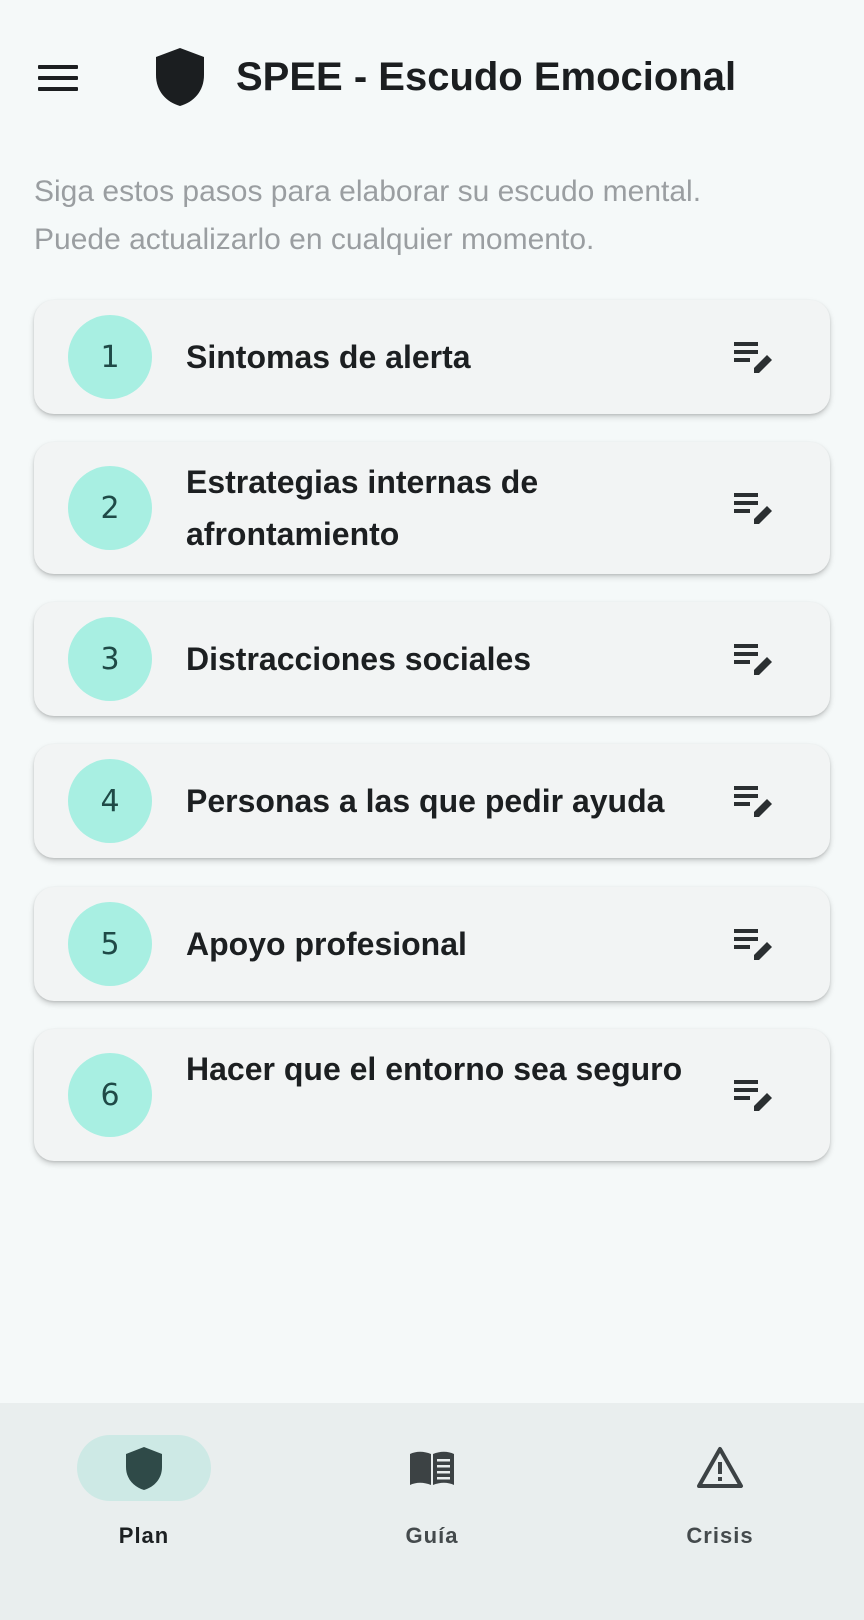 The height and width of the screenshot is (1620, 864). What do you see at coordinates (720, 1535) in the screenshot?
I see `nav-label: Crisis` at bounding box center [720, 1535].